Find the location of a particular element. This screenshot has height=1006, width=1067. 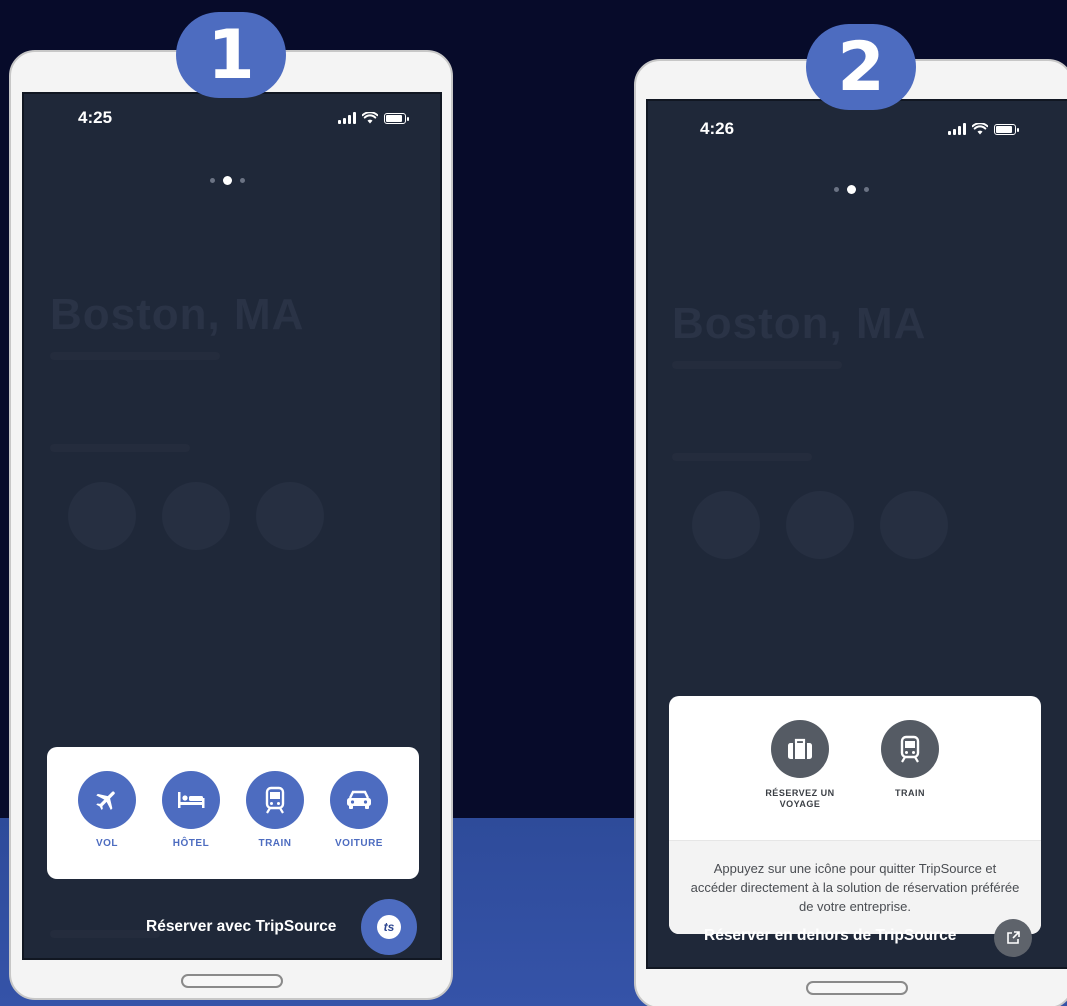

option-label: RÉSERVEZ UN VOYAGE is located at coordinates (800, 798).